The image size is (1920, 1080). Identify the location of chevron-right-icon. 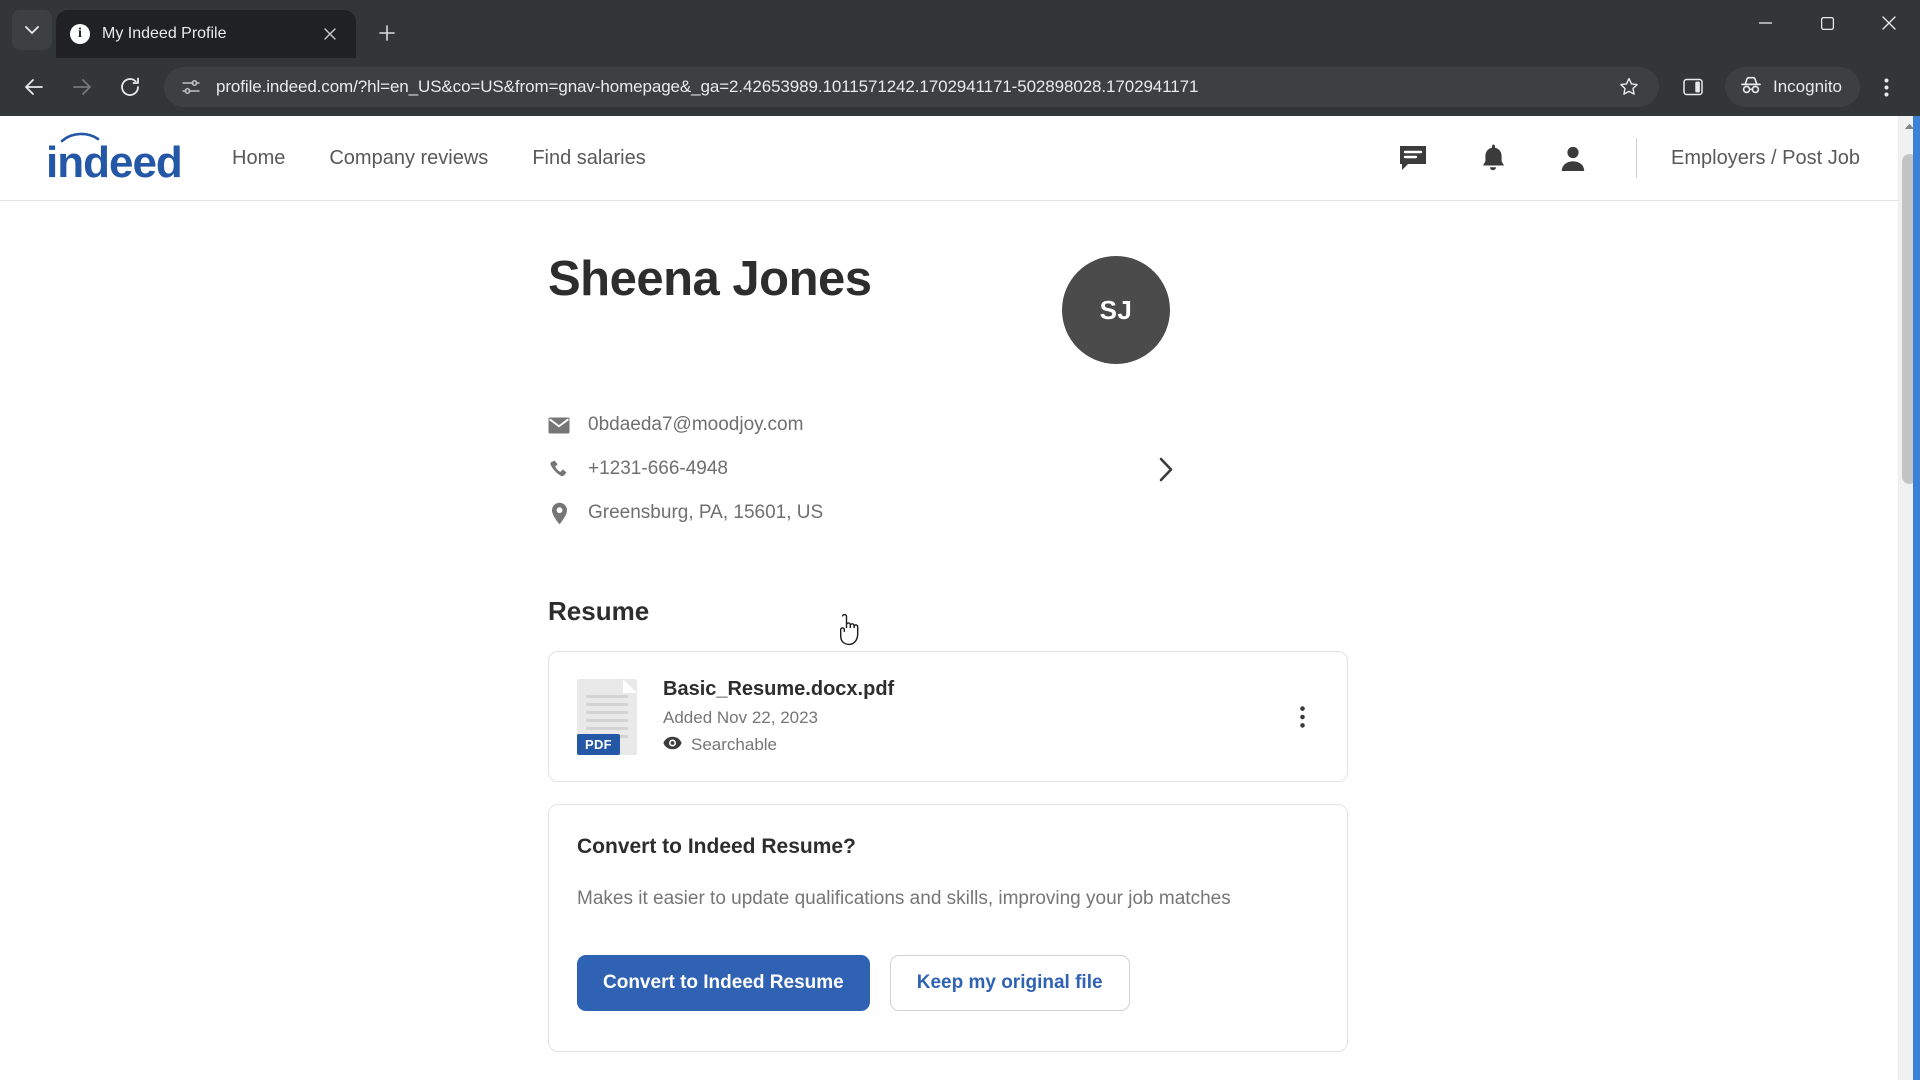
(1166, 469).